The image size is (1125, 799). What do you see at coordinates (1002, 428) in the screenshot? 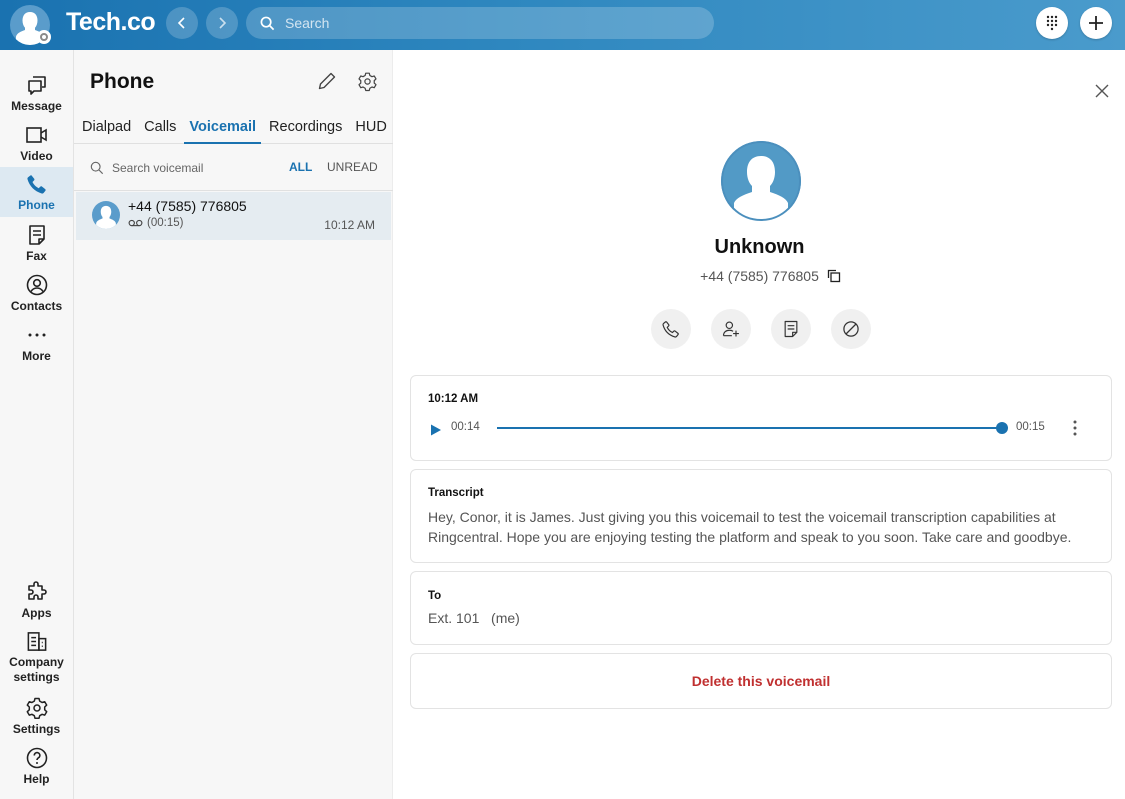
I see `progress-thumb` at bounding box center [1002, 428].